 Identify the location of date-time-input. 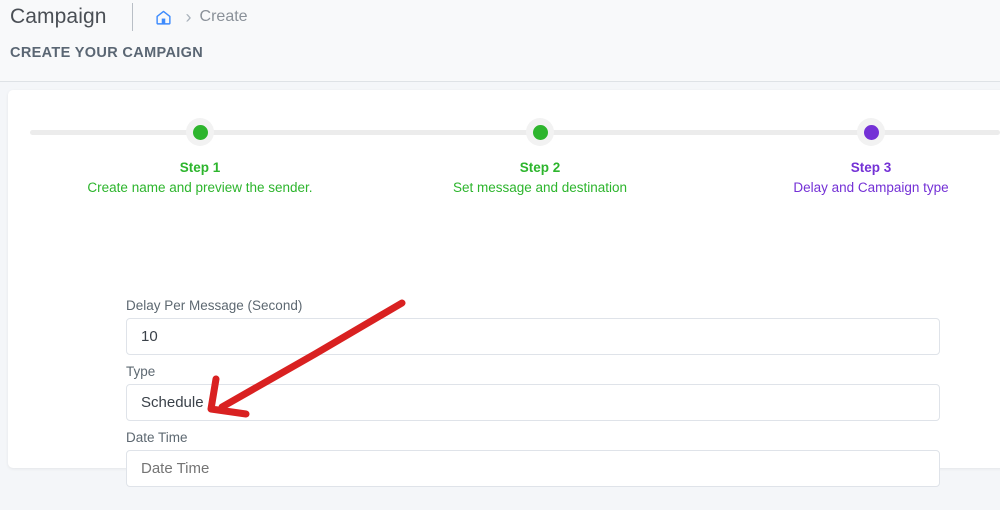
(533, 468).